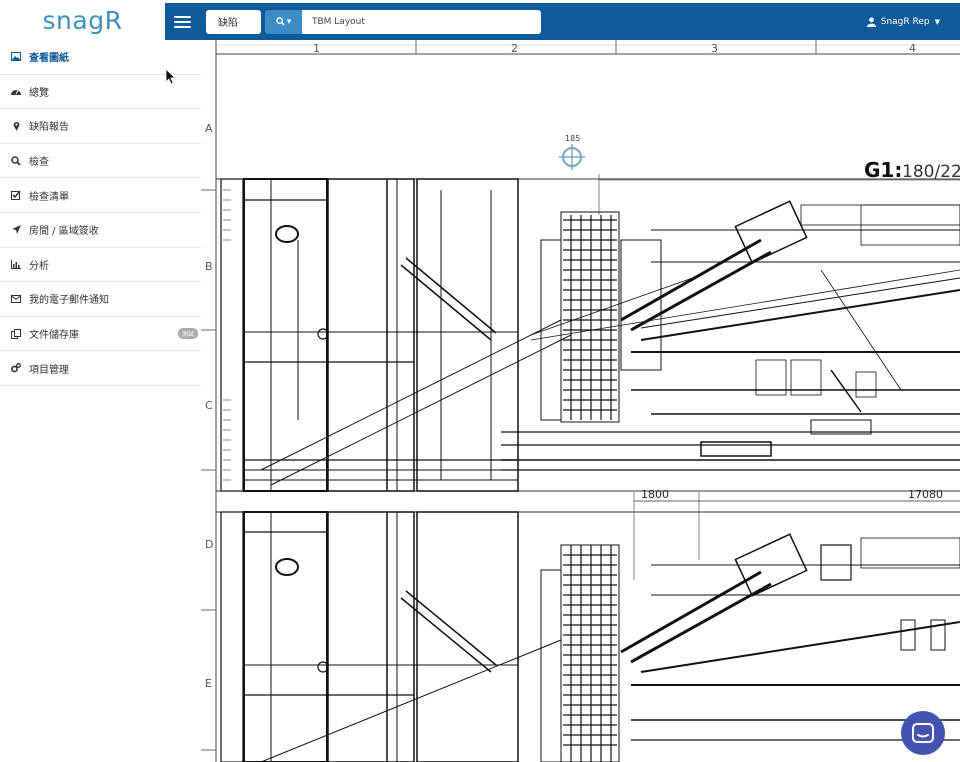 Image resolution: width=960 pixels, height=762 pixels. What do you see at coordinates (209, 405) in the screenshot?
I see `grid-row-label: C` at bounding box center [209, 405].